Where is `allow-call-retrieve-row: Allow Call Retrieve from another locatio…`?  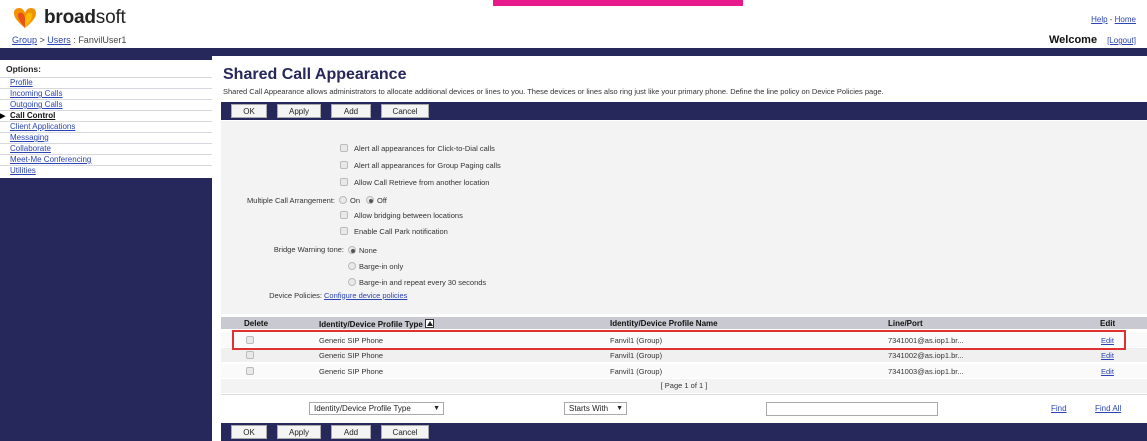
allow-call-retrieve-row: Allow Call Retrieve from another locatio… is located at coordinates (414, 182).